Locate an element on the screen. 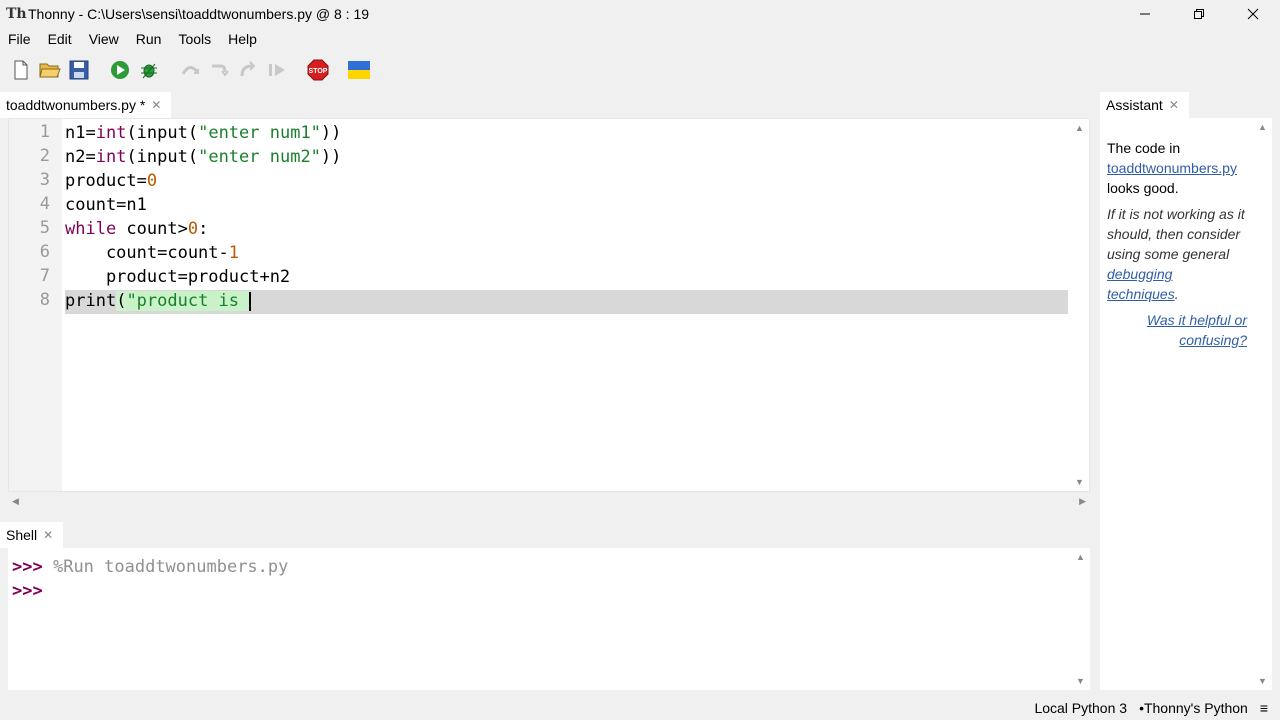 The image size is (1280, 720). menu-view: View is located at coordinates (104, 39).